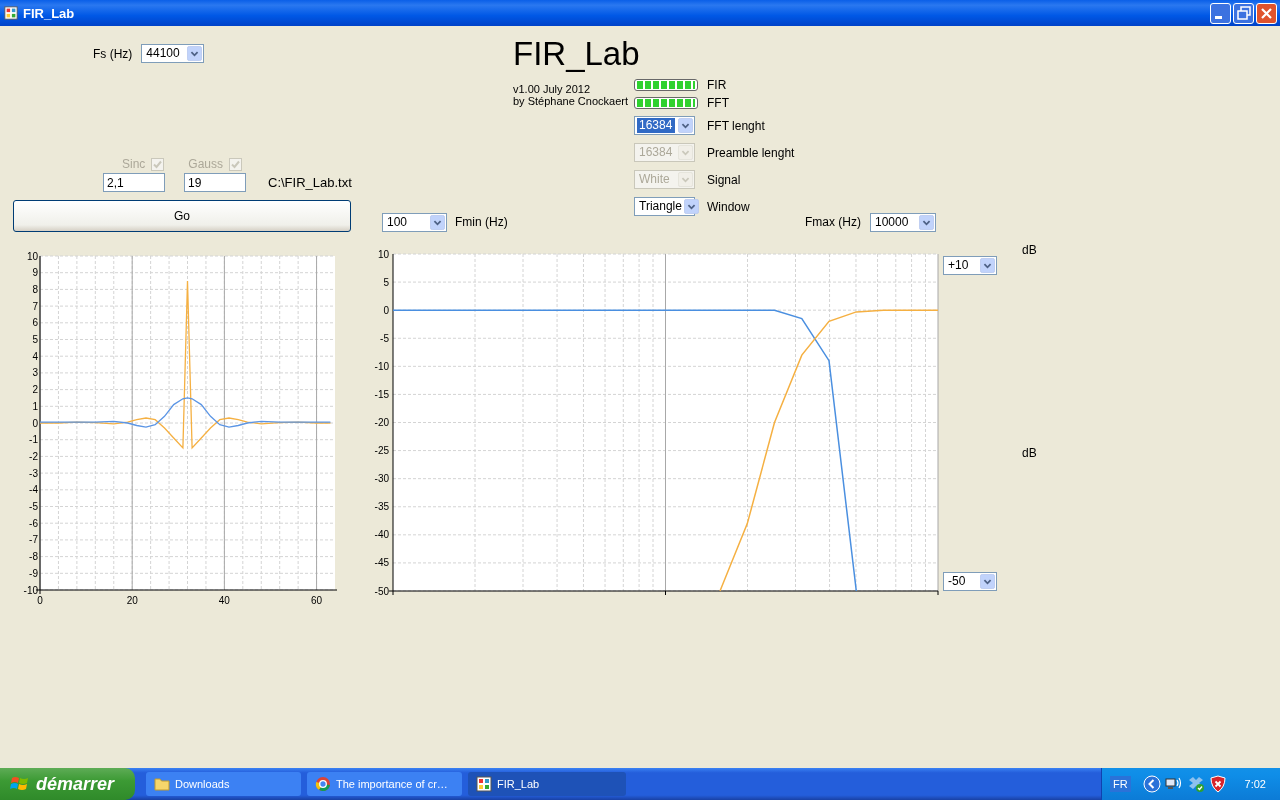 This screenshot has height=800, width=1280. Describe the element at coordinates (381, 422) in the screenshot. I see `tick-label: -20` at that location.